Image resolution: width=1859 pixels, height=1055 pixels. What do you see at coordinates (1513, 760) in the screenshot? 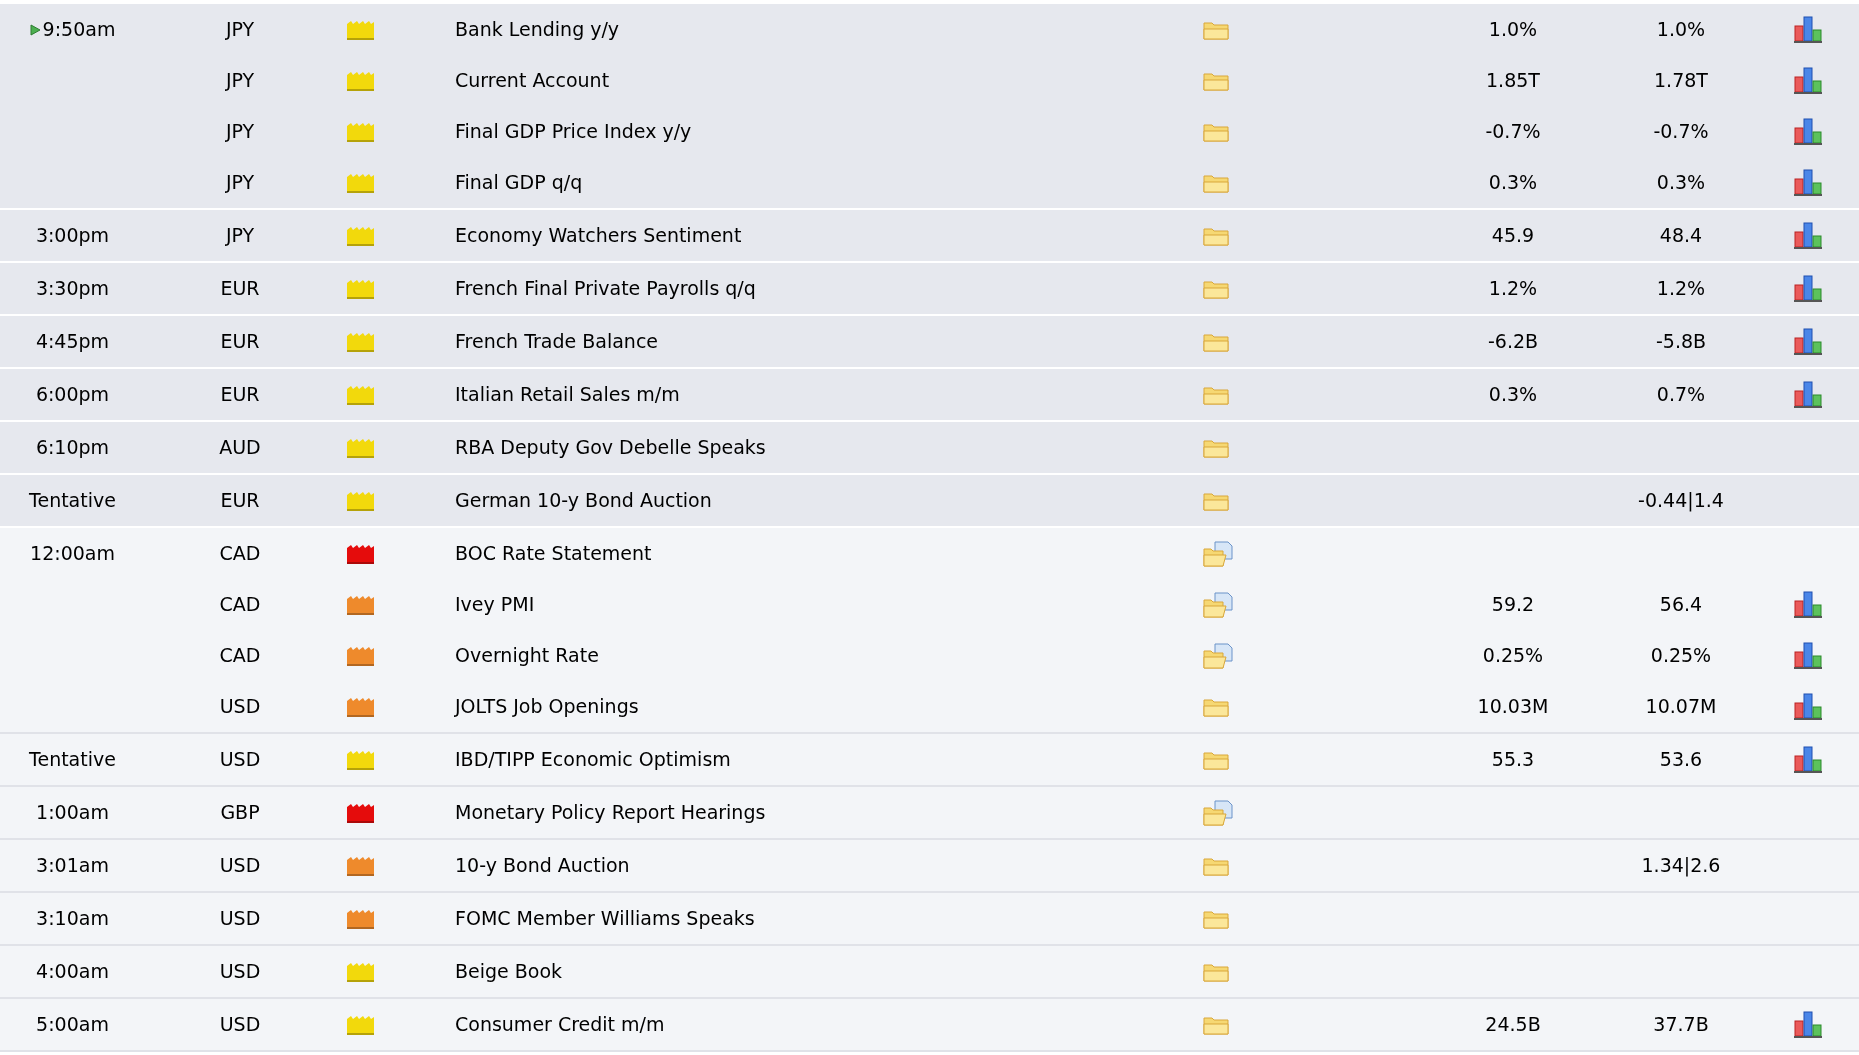
I see `value-cell-text: 55.3` at bounding box center [1513, 760].